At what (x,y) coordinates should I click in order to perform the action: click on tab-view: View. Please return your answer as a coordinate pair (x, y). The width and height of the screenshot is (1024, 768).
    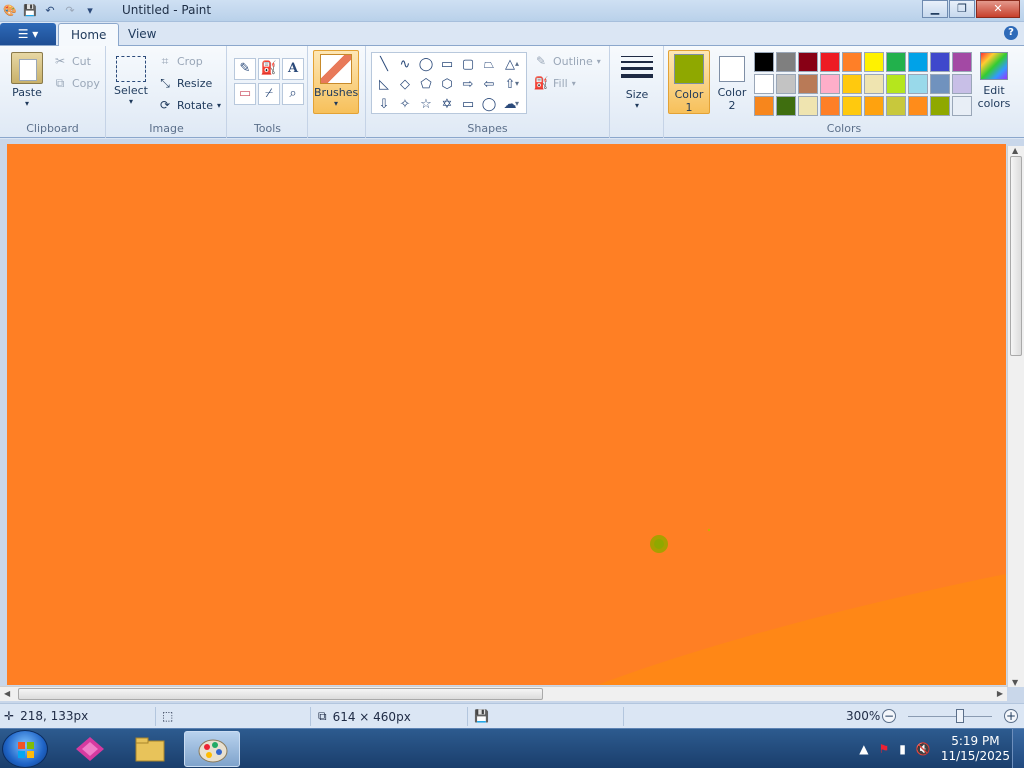
    Looking at the image, I should click on (142, 34).